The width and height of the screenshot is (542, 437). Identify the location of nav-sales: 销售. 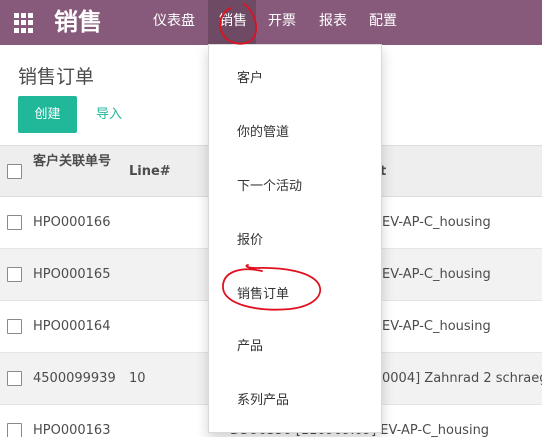
(232, 22).